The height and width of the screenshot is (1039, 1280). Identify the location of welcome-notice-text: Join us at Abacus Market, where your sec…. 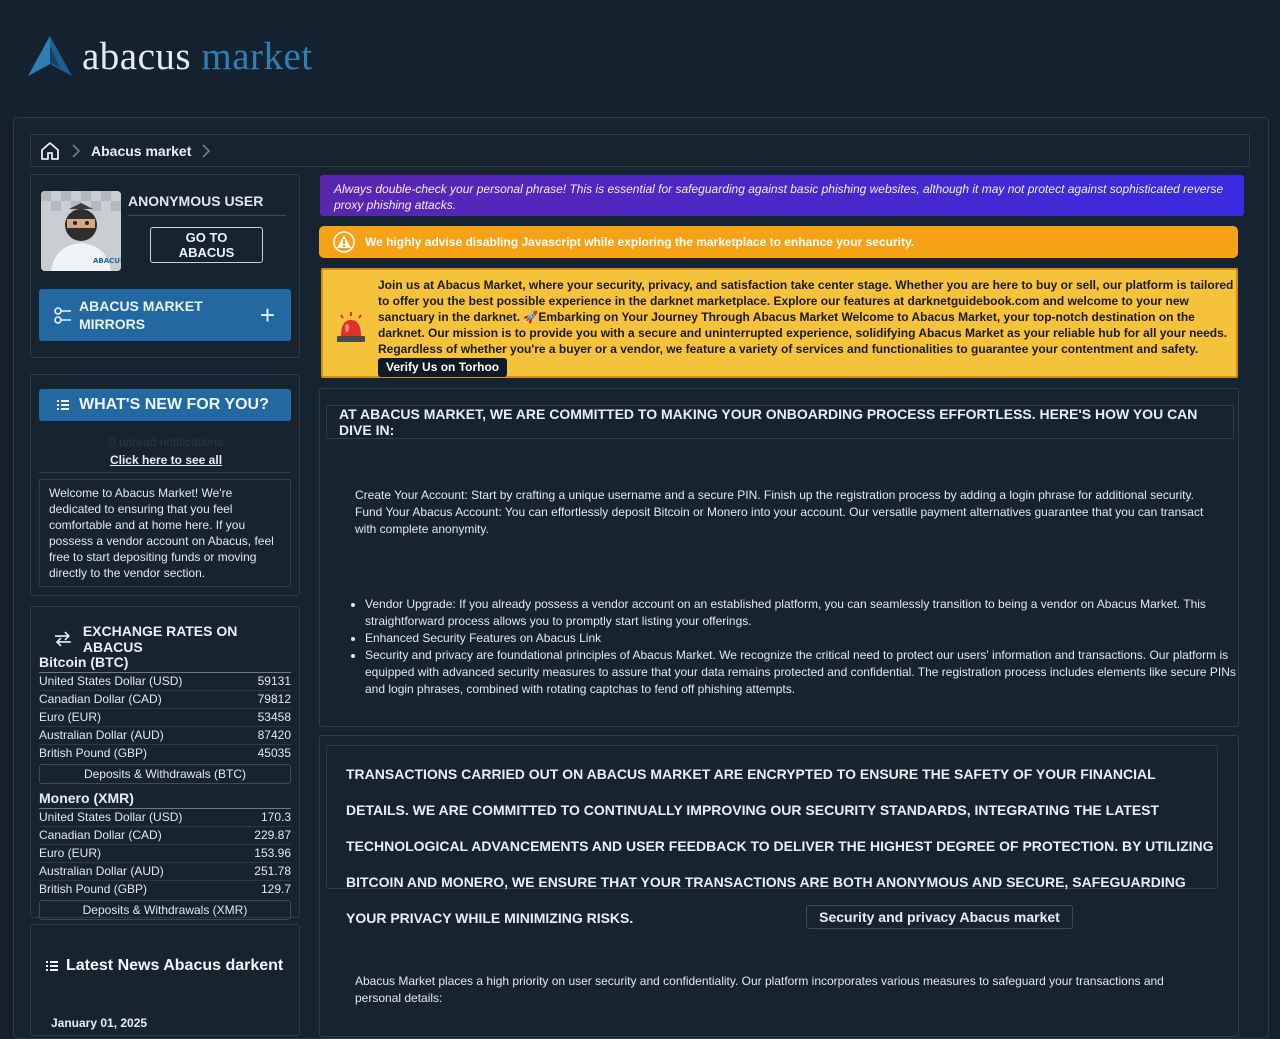
(806, 327).